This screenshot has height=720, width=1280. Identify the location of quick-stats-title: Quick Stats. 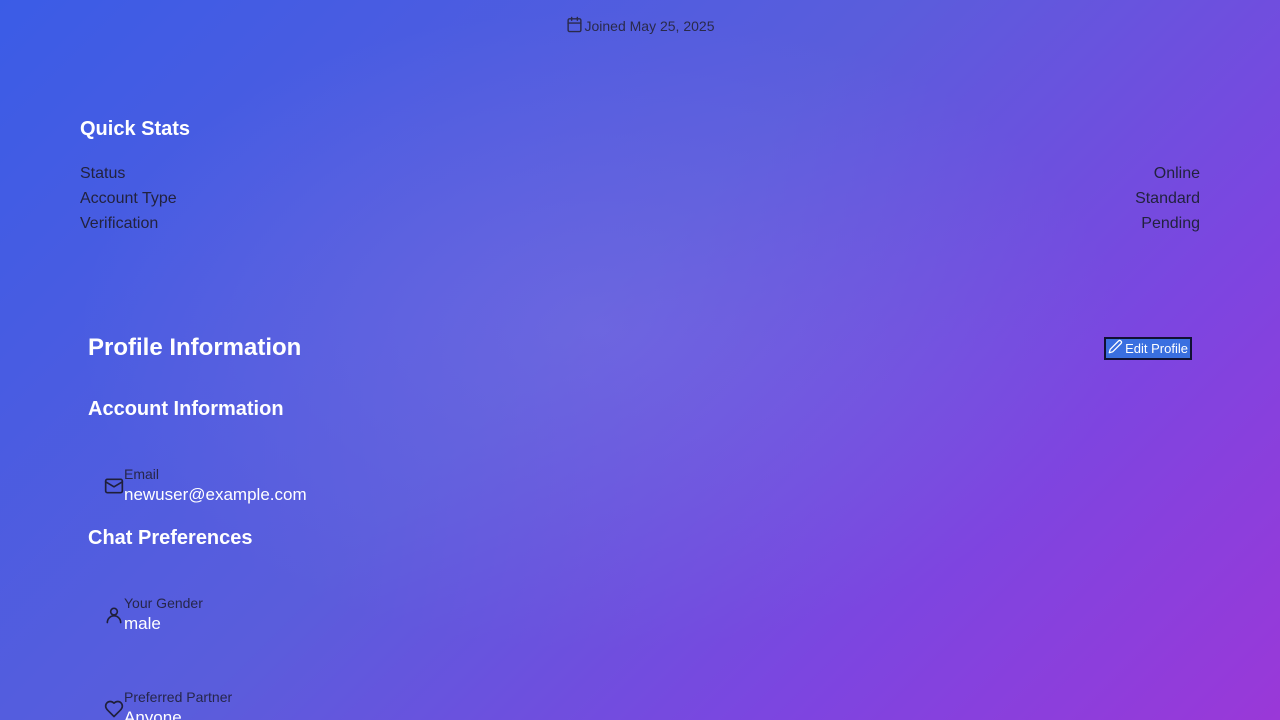
(135, 129).